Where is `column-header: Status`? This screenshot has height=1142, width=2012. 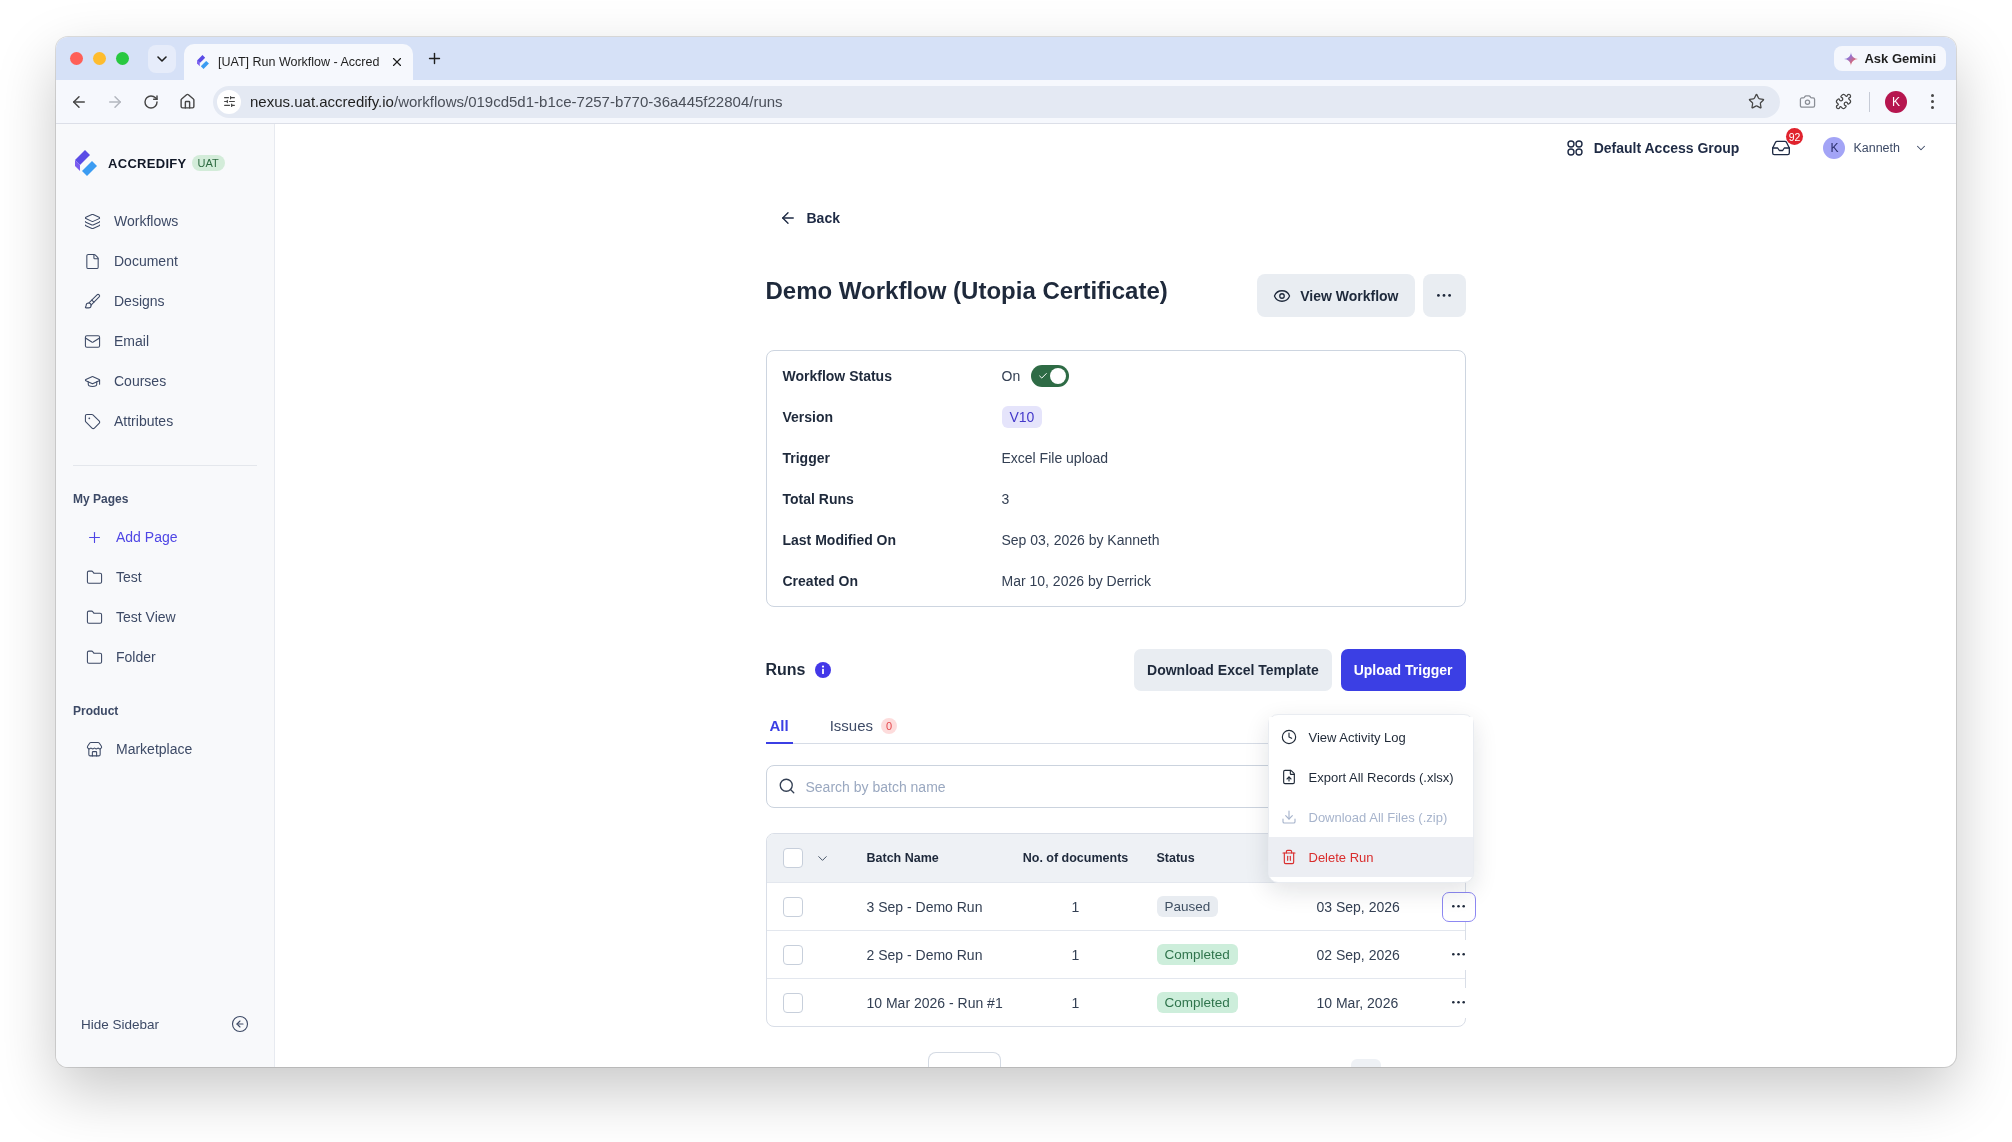 column-header: Status is located at coordinates (1175, 858).